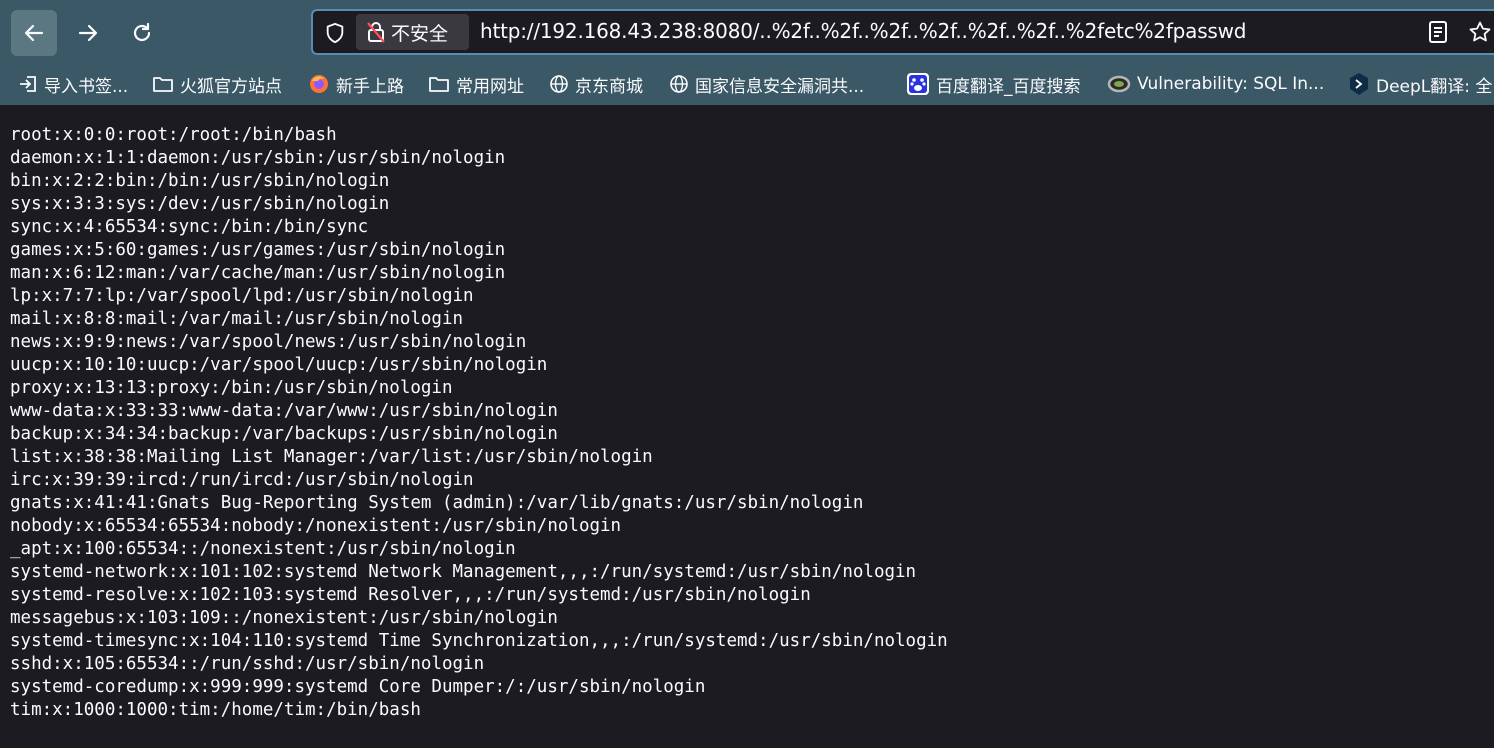  Describe the element at coordinates (1119, 84) in the screenshot. I see `dvwa-icon` at that location.